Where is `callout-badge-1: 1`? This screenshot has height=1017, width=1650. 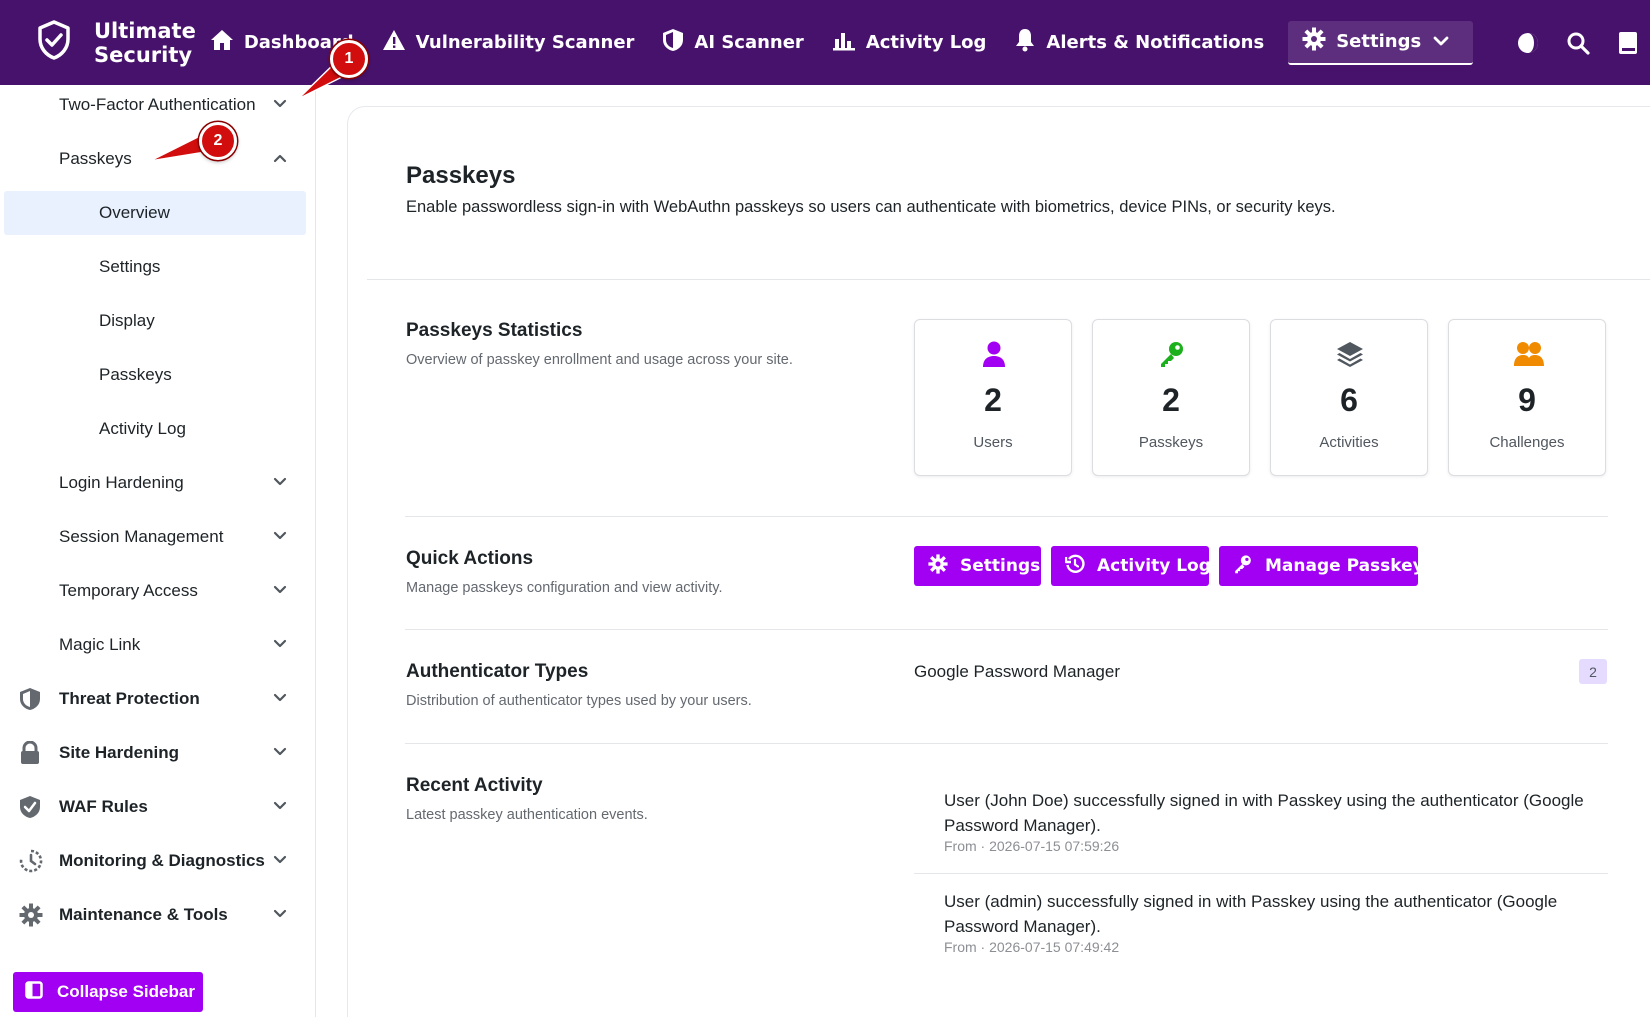 callout-badge-1: 1 is located at coordinates (349, 59).